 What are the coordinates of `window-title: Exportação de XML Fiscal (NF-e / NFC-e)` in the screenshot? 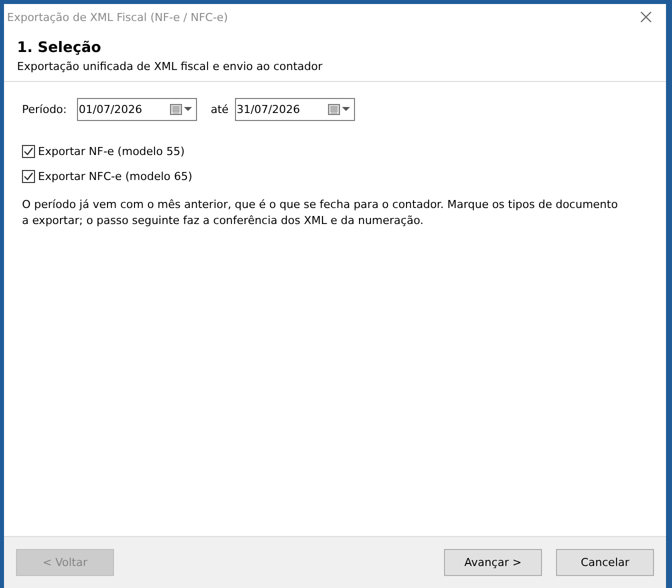 It's located at (117, 17).